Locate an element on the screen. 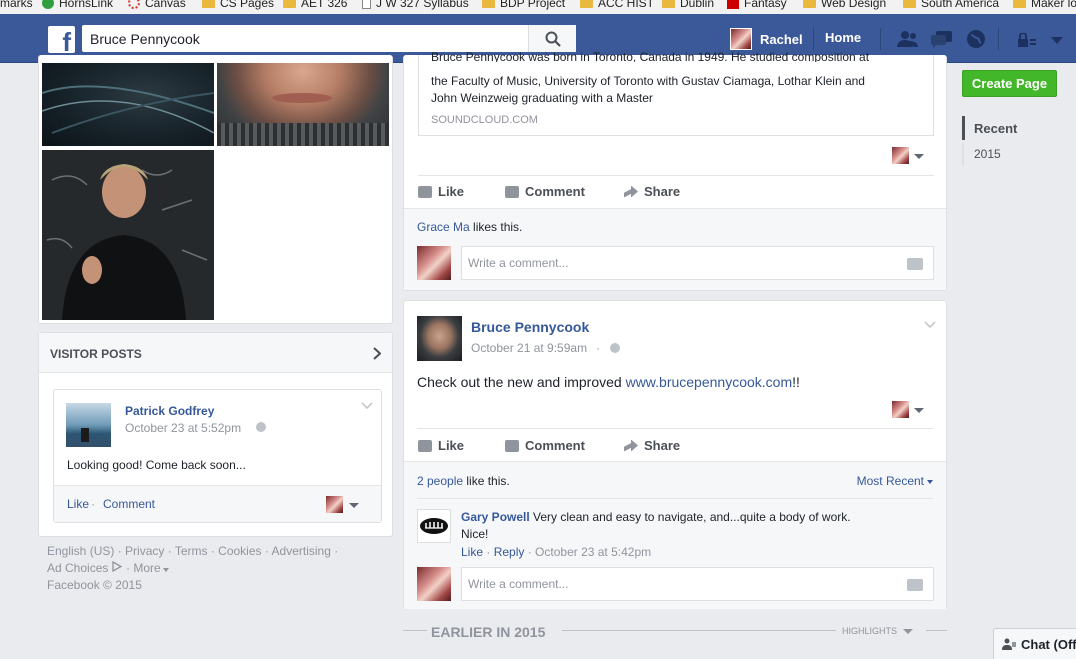  comment-sort: Most Recent is located at coordinates (895, 481).